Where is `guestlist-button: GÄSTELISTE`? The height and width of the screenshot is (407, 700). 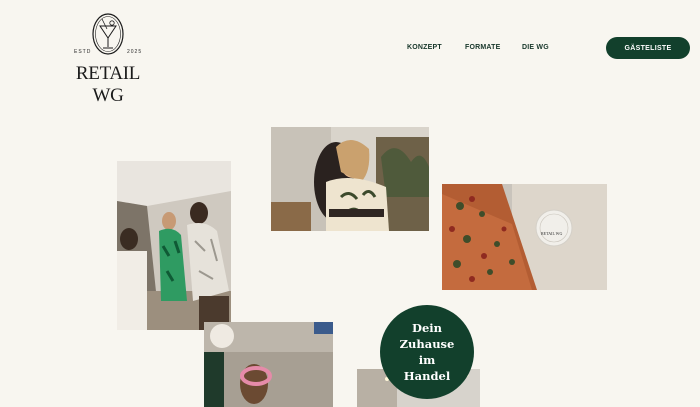 guestlist-button: GÄSTELISTE is located at coordinates (648, 48).